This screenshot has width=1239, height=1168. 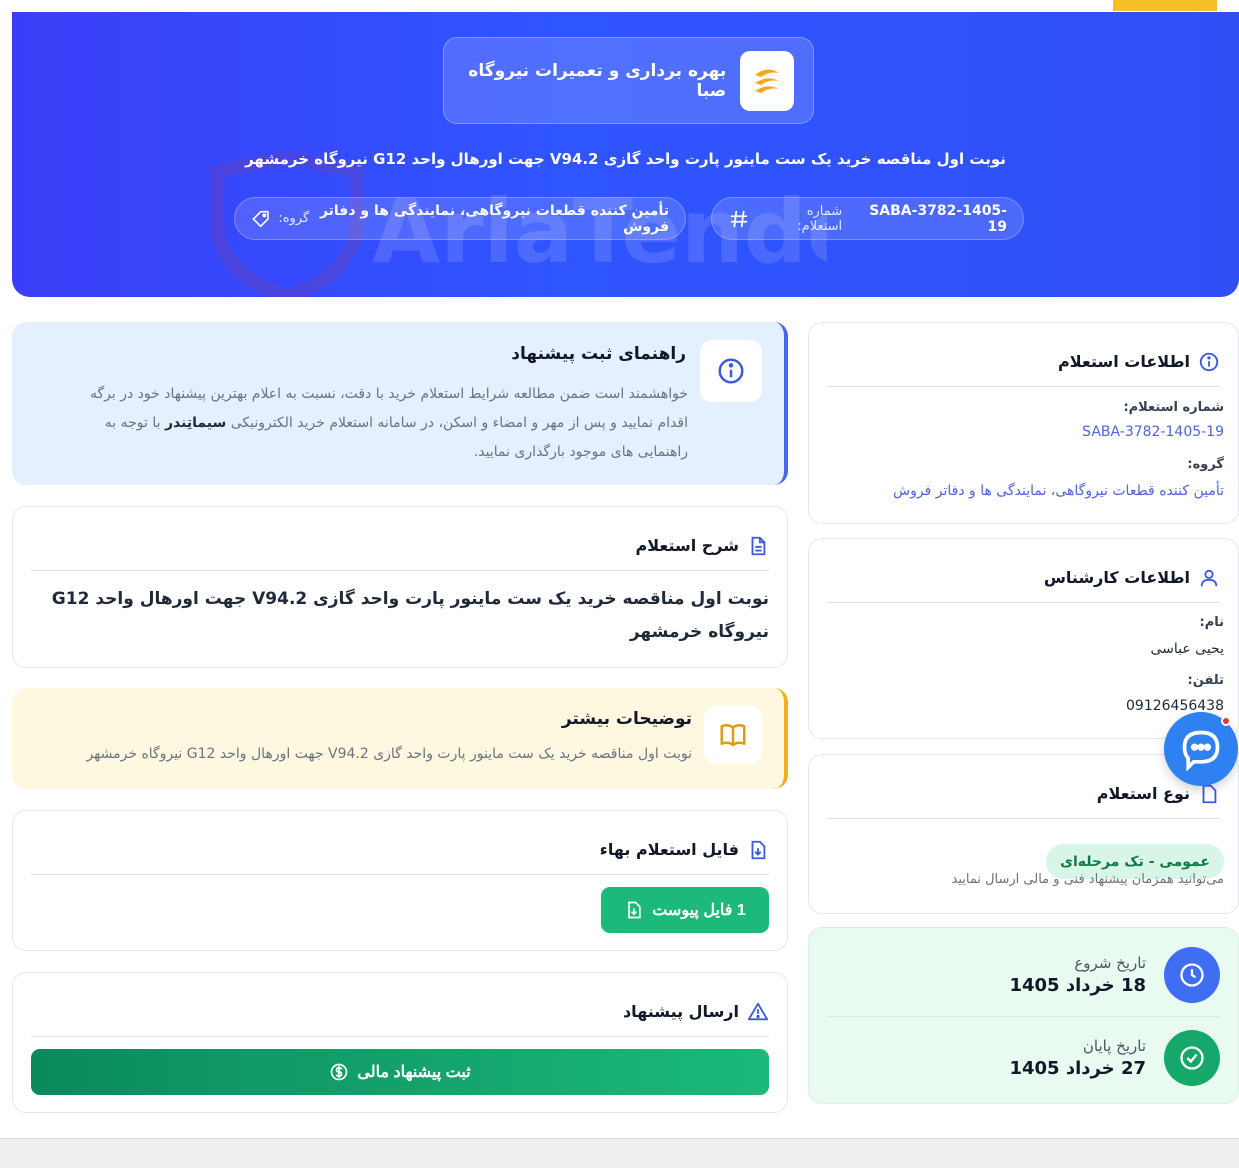 I want to click on brand-logo, so click(x=767, y=80).